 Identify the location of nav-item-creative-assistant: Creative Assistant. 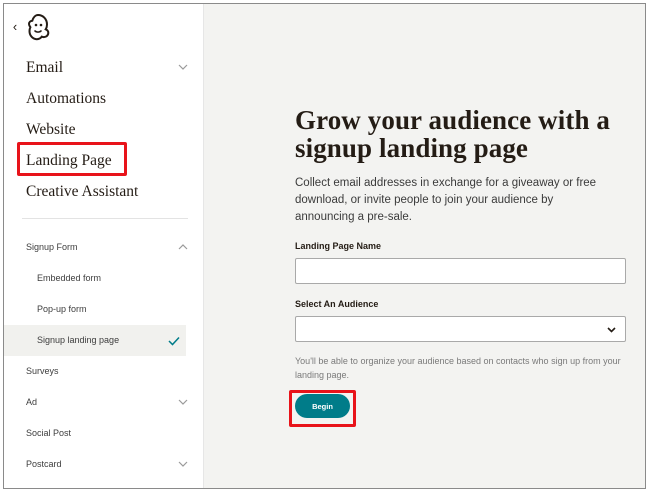
(104, 191).